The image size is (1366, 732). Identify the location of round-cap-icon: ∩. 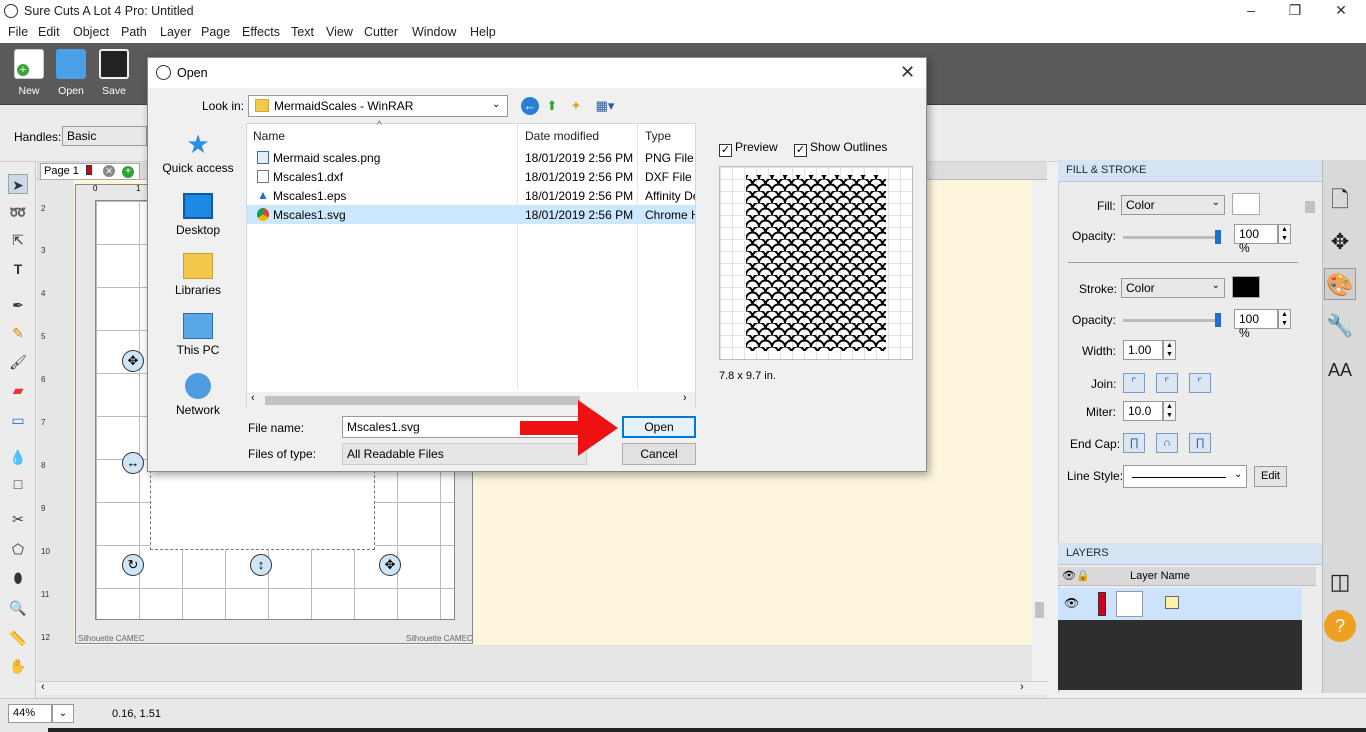
(1167, 443).